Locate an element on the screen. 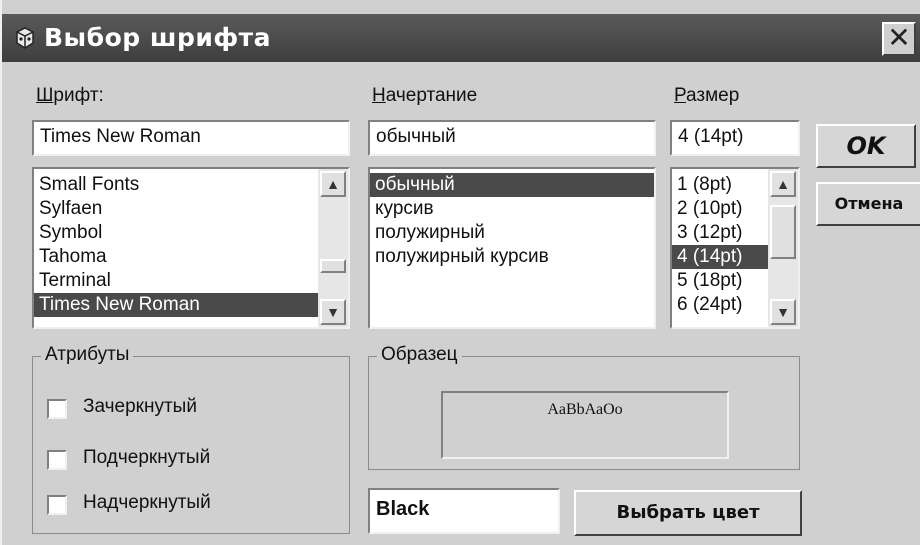 The image size is (920, 545). list-item: 2 (10pt) is located at coordinates (720, 209).